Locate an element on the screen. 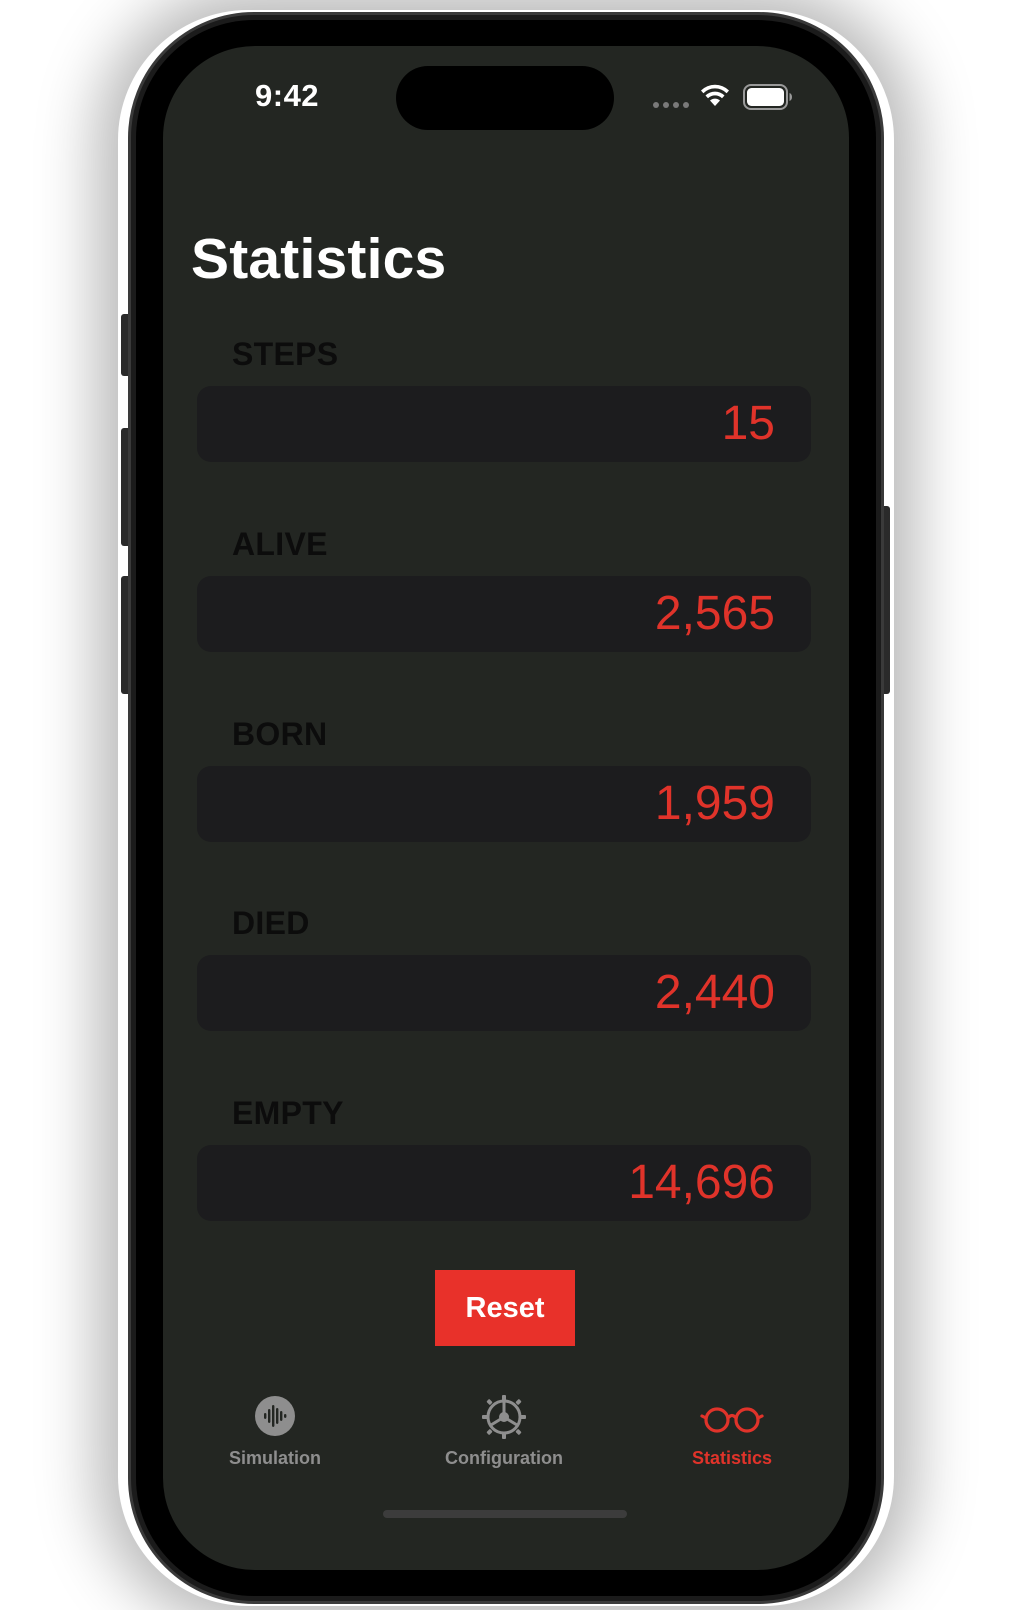  stat-label-born: BORN is located at coordinates (280, 734).